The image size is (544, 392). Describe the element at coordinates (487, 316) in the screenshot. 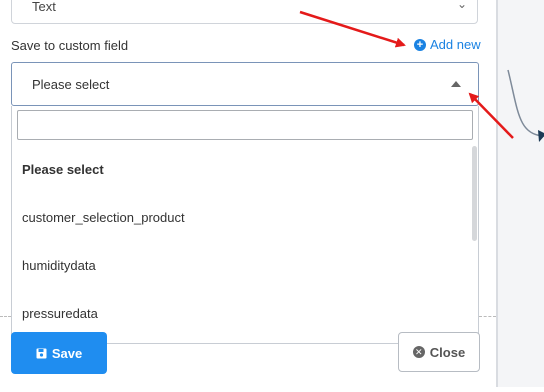

I see `divider-right` at that location.